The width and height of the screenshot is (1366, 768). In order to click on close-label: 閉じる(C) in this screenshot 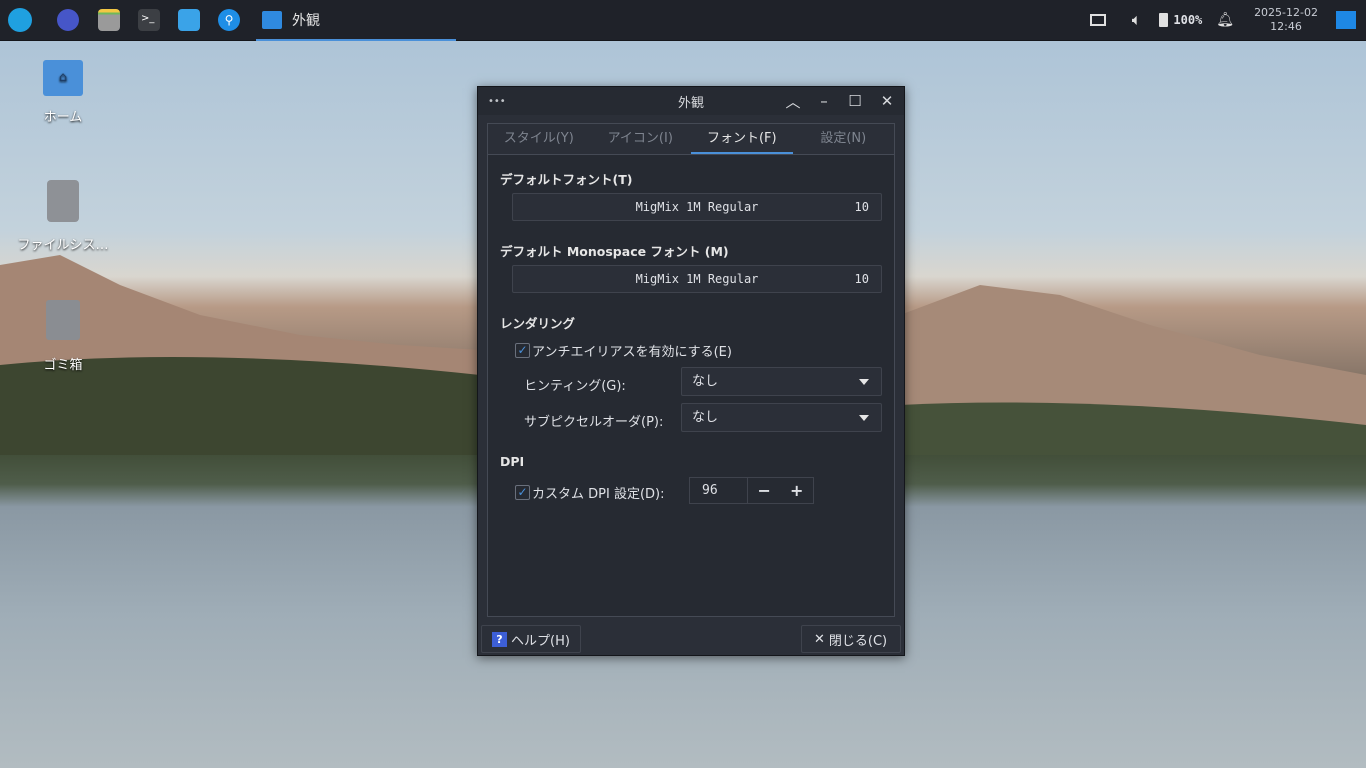, I will do `click(858, 641)`.